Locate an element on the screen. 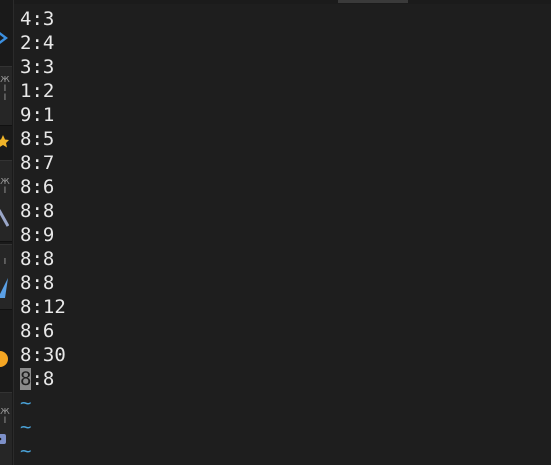  side-dock: ЖΙΙ ЖΙ Ι ЖΙ is located at coordinates (7, 232).